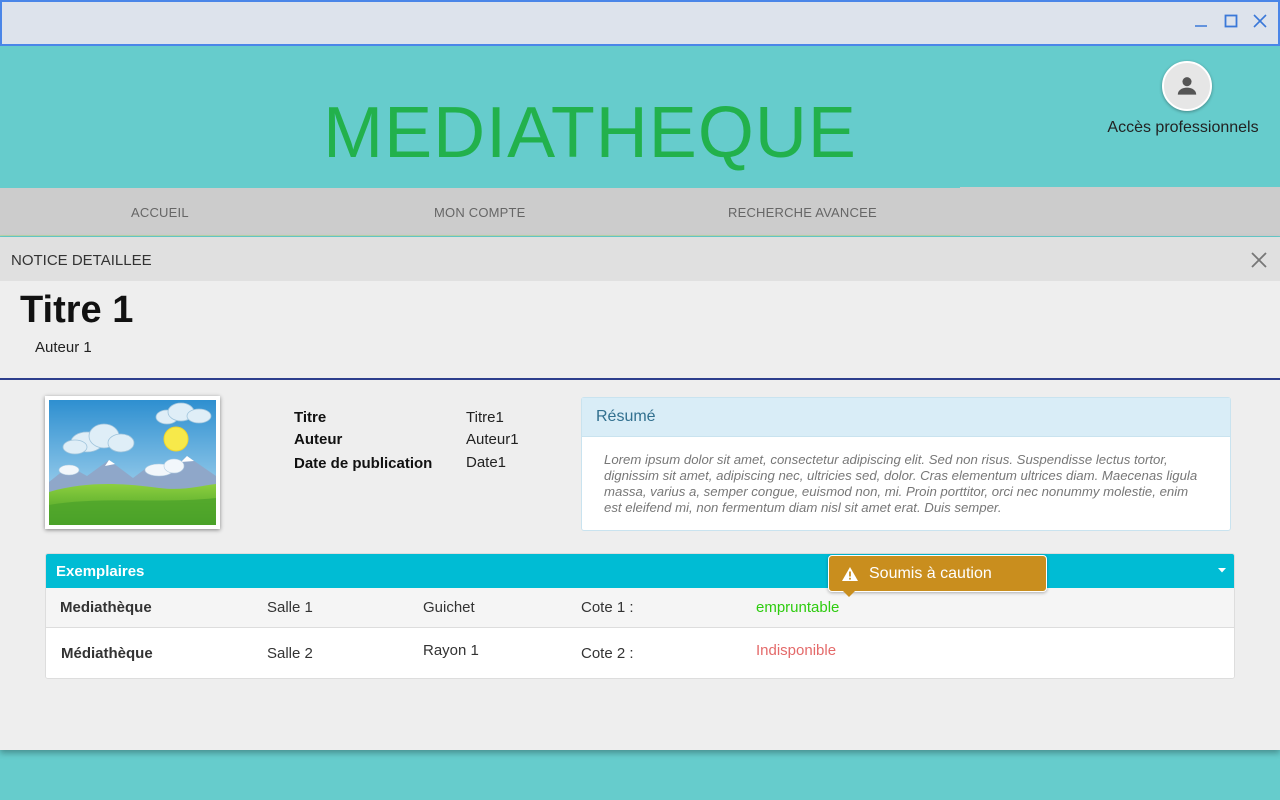 This screenshot has height=800, width=1280. What do you see at coordinates (100, 571) in the screenshot?
I see `exemplaires-title: Exemplaires` at bounding box center [100, 571].